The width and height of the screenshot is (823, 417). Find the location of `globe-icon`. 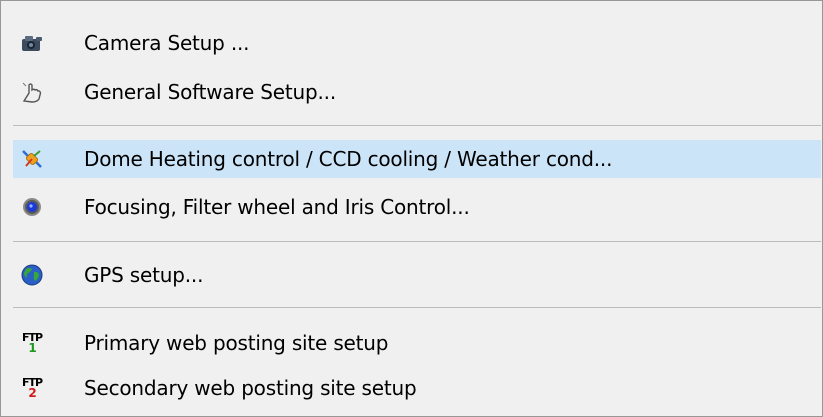

globe-icon is located at coordinates (32, 275).